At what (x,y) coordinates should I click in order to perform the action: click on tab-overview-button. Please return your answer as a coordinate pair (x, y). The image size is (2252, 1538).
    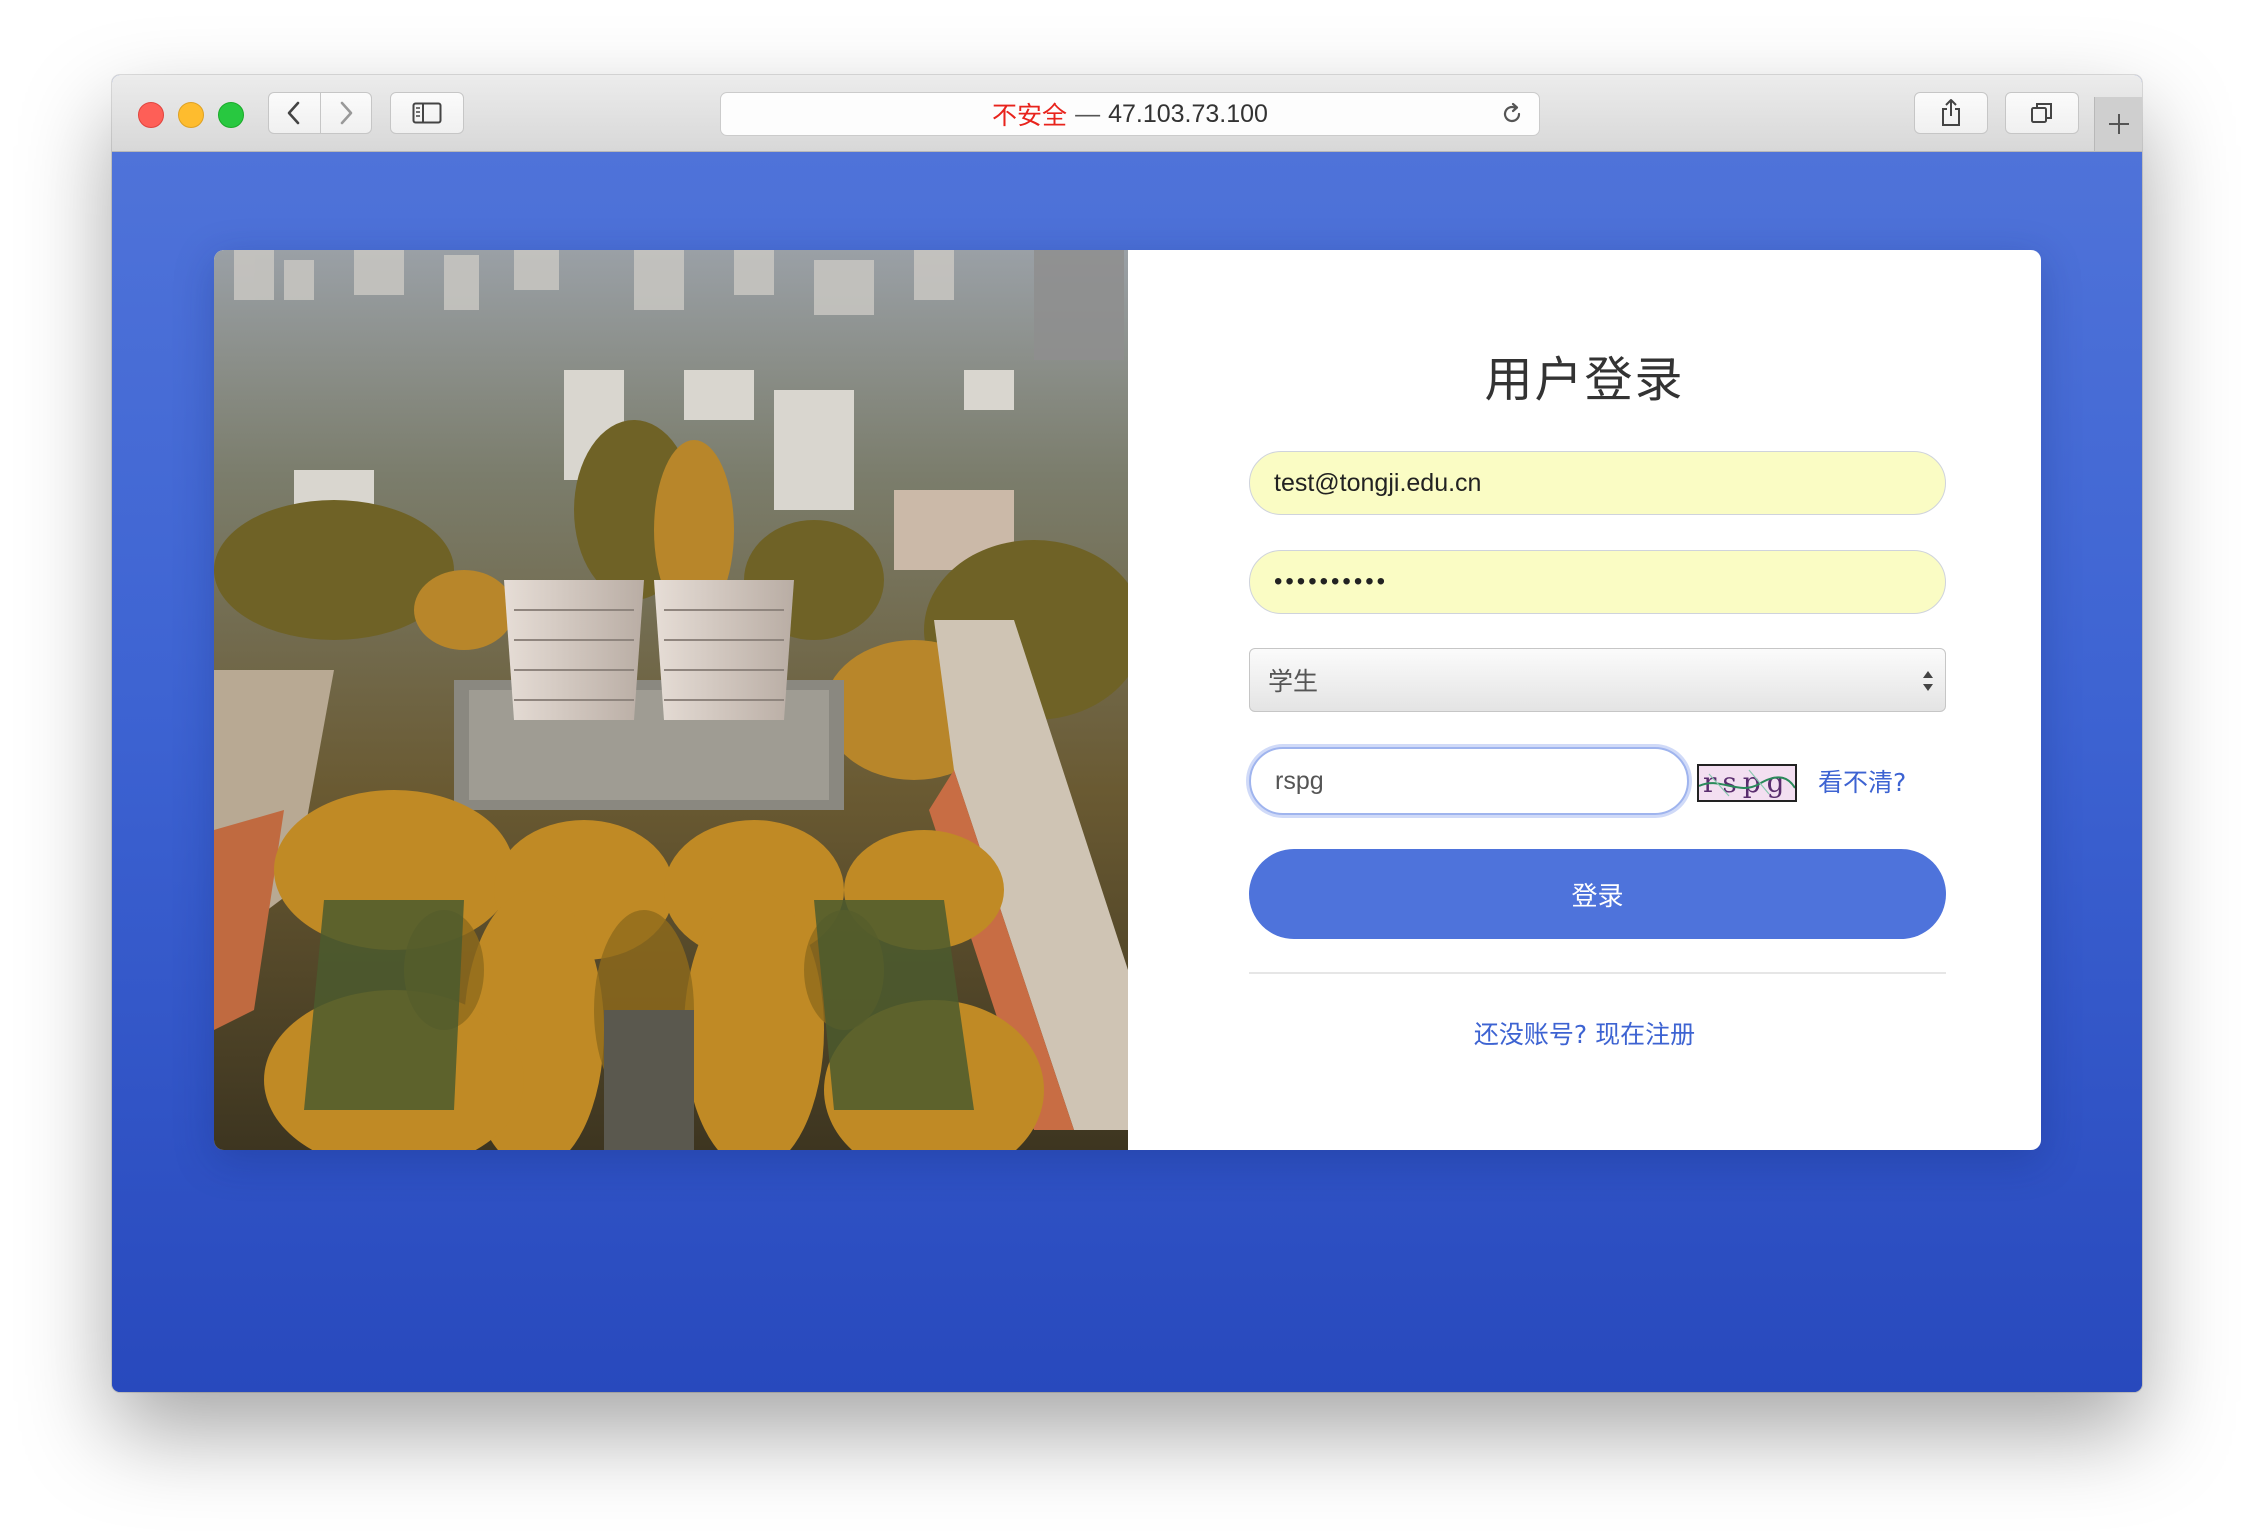
    Looking at the image, I should click on (2042, 113).